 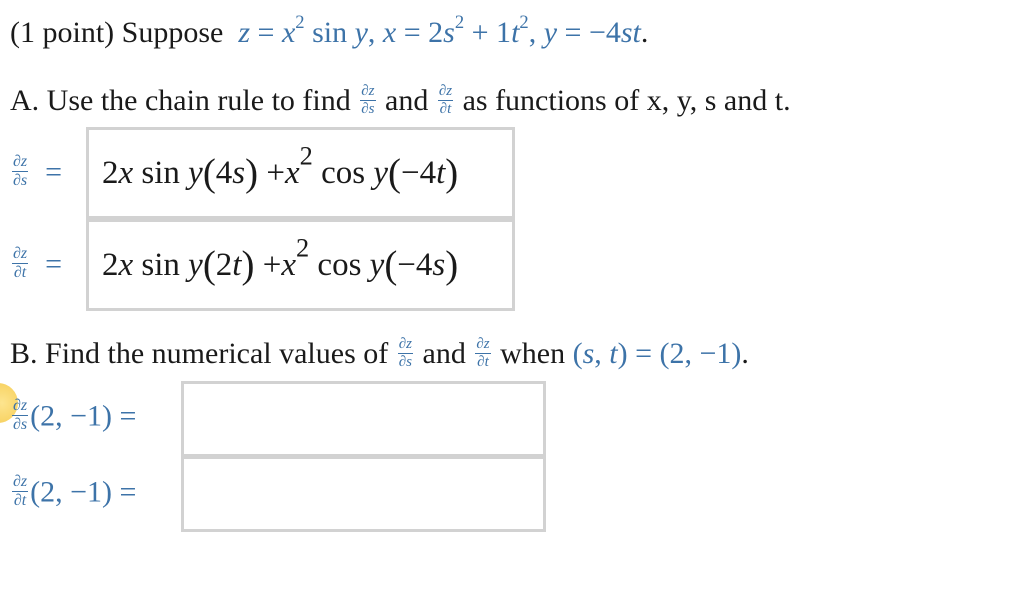 What do you see at coordinates (363, 419) in the screenshot?
I see `dz-ds-at-point-input` at bounding box center [363, 419].